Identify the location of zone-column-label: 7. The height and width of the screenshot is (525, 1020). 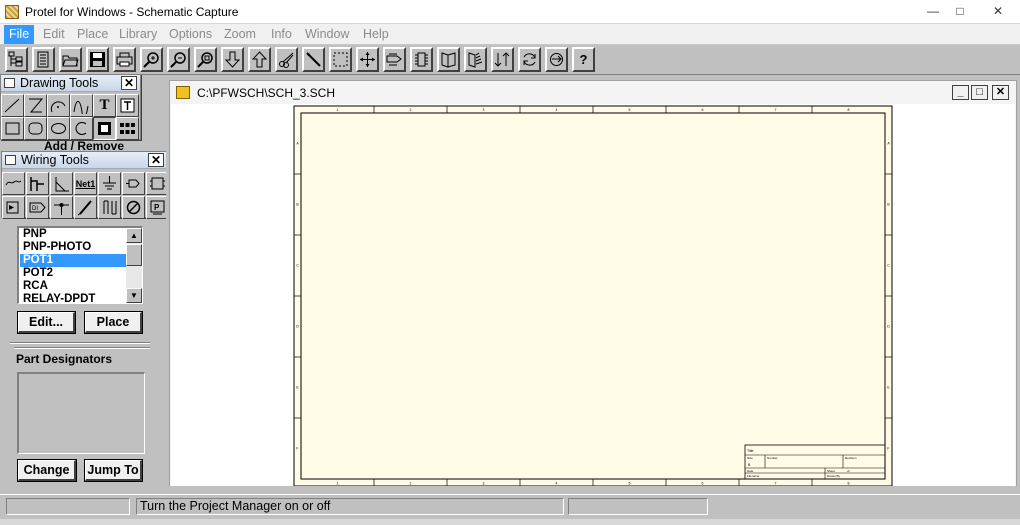
(776, 110).